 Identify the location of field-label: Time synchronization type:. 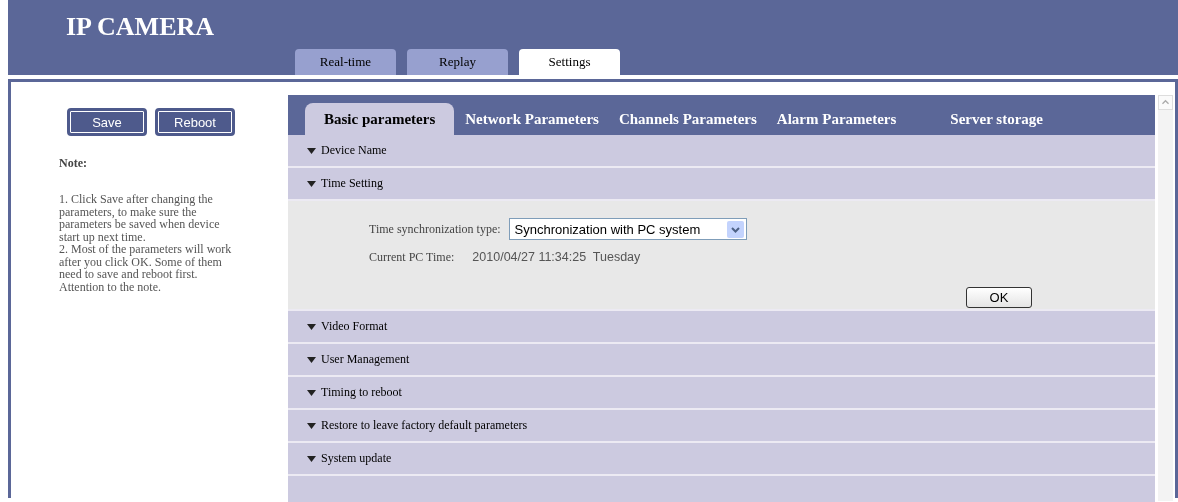
(435, 229).